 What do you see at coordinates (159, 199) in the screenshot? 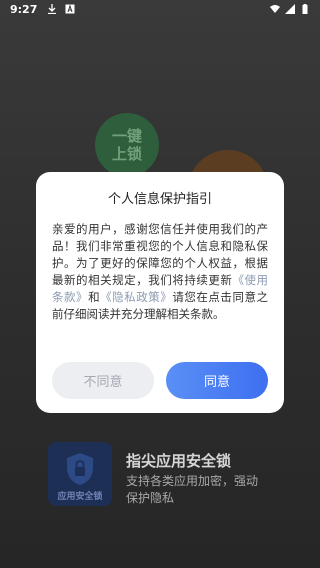
I see `dialog-title: 个人信息保护指引` at bounding box center [159, 199].